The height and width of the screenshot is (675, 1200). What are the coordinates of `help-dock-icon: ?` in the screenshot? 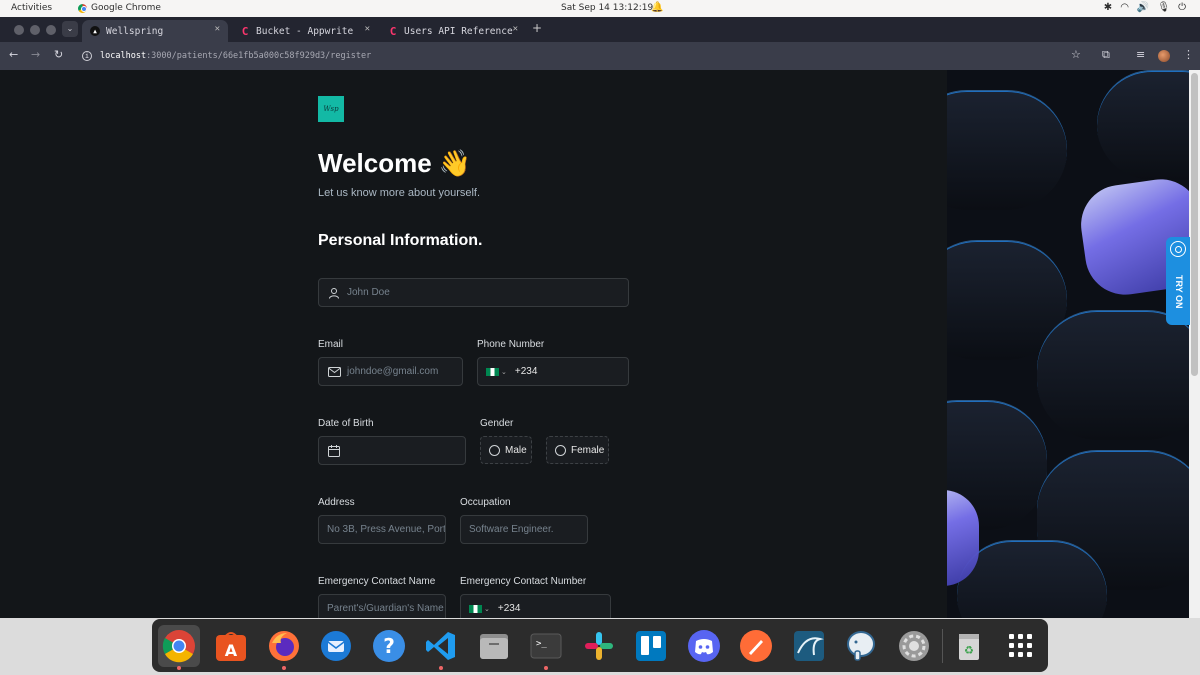 It's located at (389, 646).